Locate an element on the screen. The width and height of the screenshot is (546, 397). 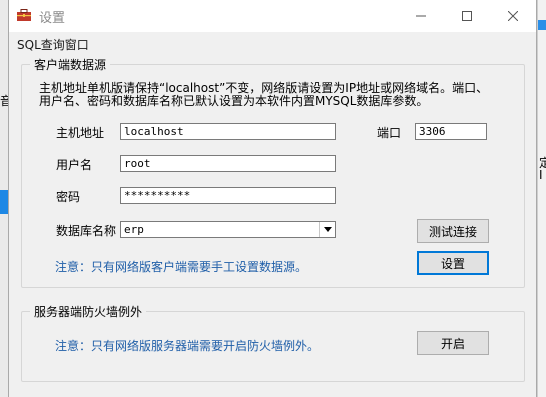
title-bar: 设置 is located at coordinates (272, 16).